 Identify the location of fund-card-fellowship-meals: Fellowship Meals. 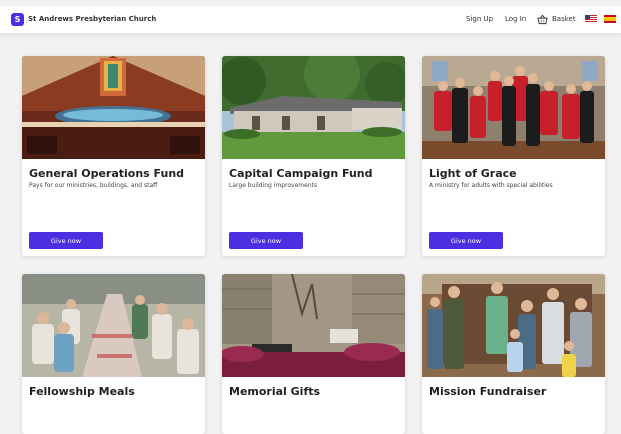
(113, 354).